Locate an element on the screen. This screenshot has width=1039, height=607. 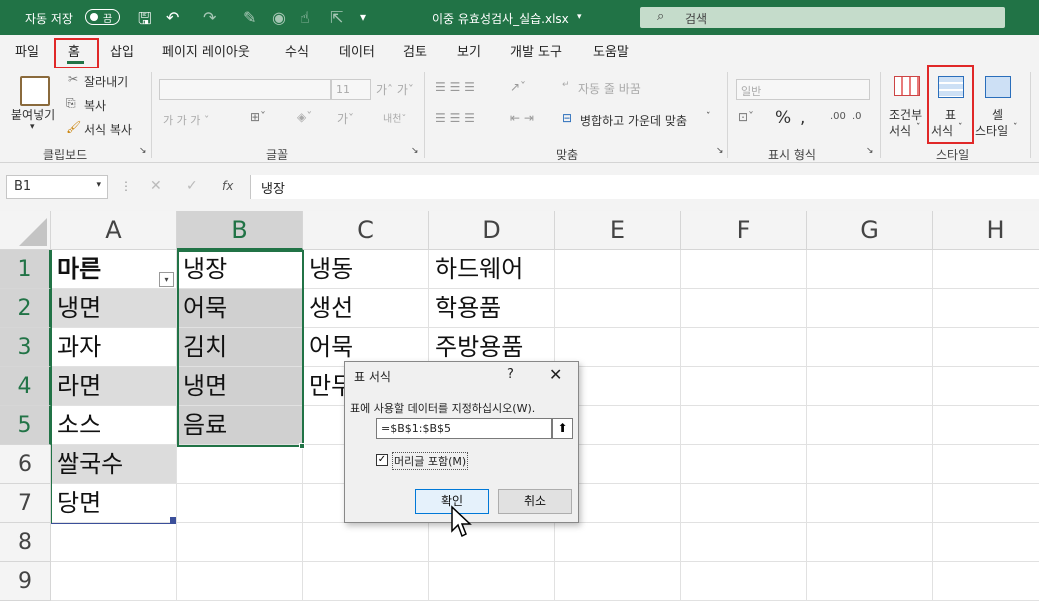
column-header-b: B is located at coordinates (240, 230).